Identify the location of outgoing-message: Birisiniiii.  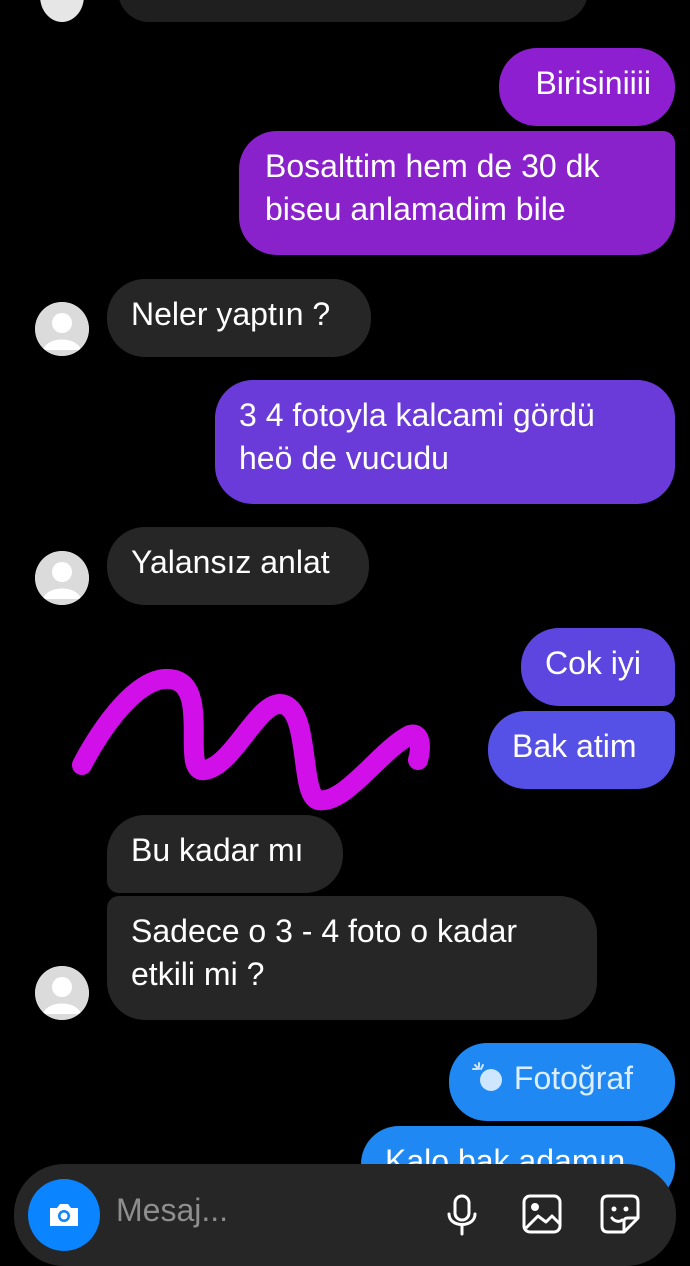
(587, 87).